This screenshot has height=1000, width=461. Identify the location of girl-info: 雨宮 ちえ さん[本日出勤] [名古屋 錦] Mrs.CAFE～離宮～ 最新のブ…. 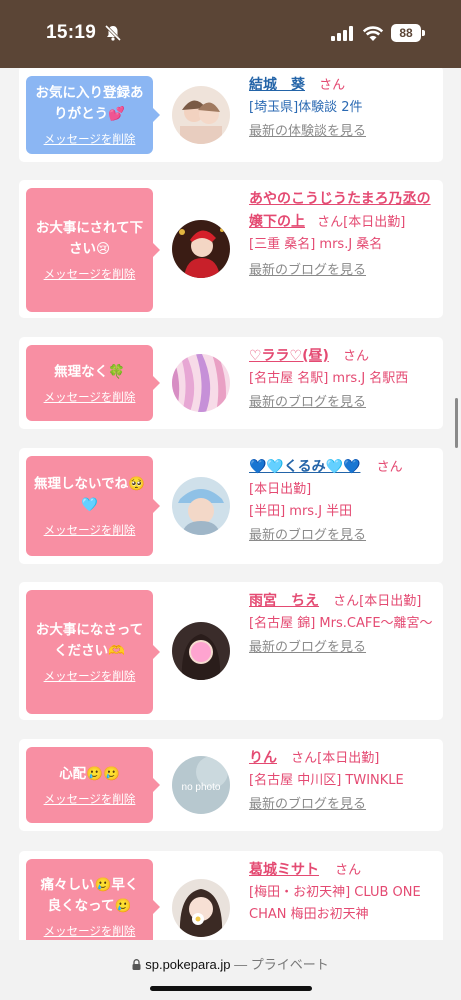
(343, 624).